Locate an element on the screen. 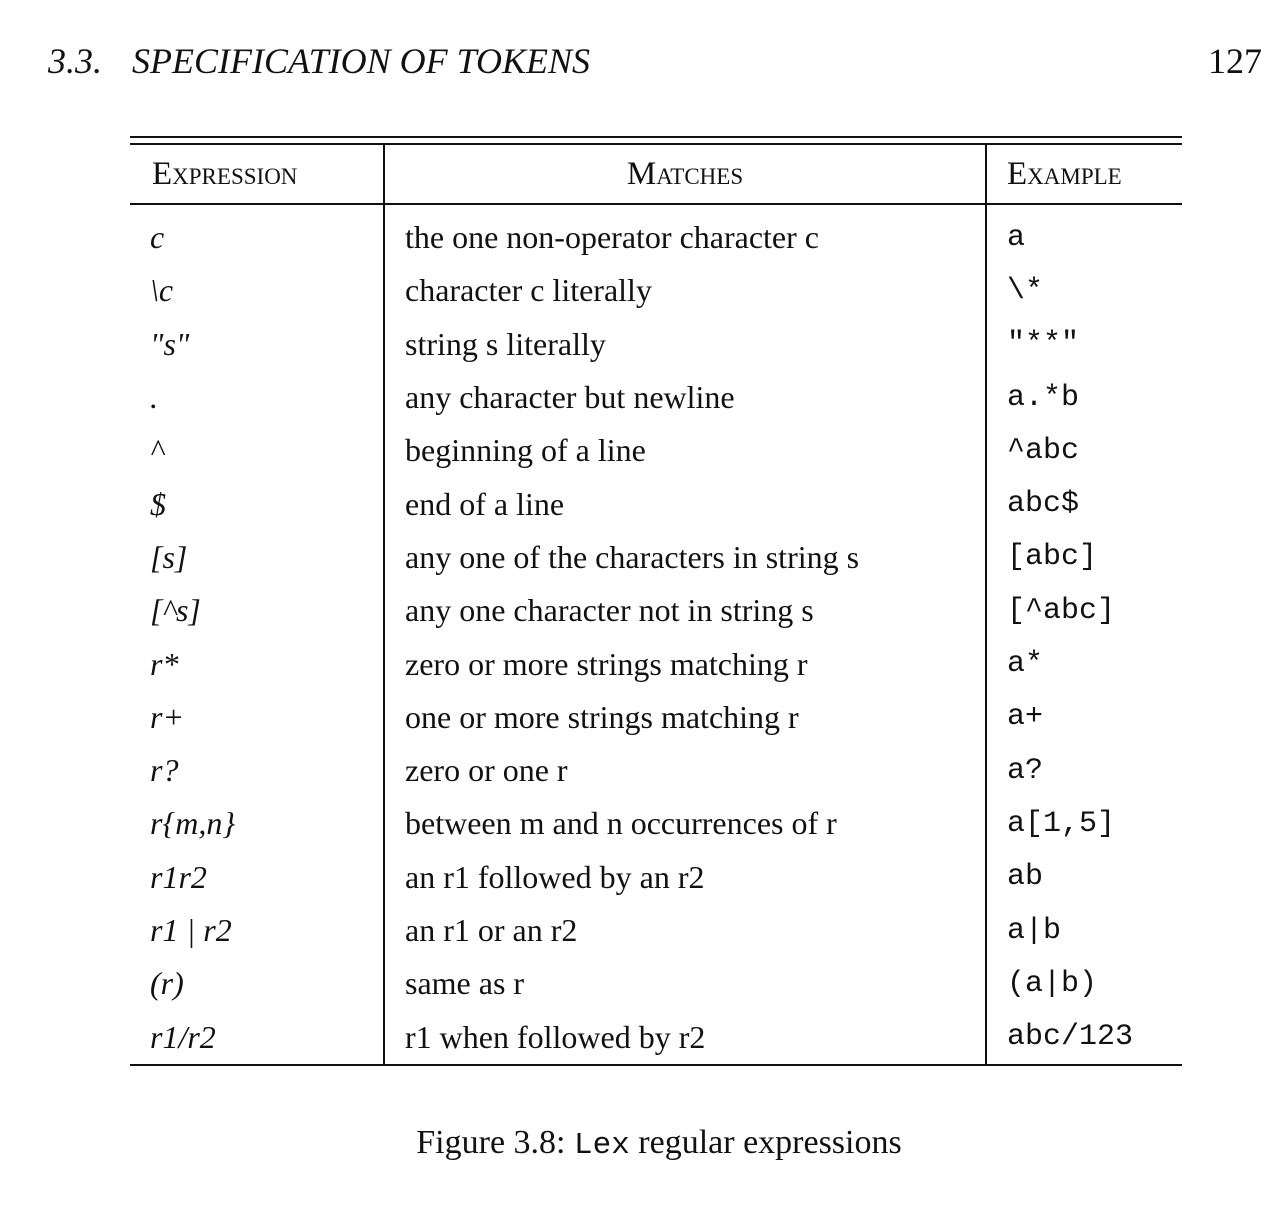 Image resolution: width=1278 pixels, height=1216 pixels. table-top-double-rule is located at coordinates (656, 140).